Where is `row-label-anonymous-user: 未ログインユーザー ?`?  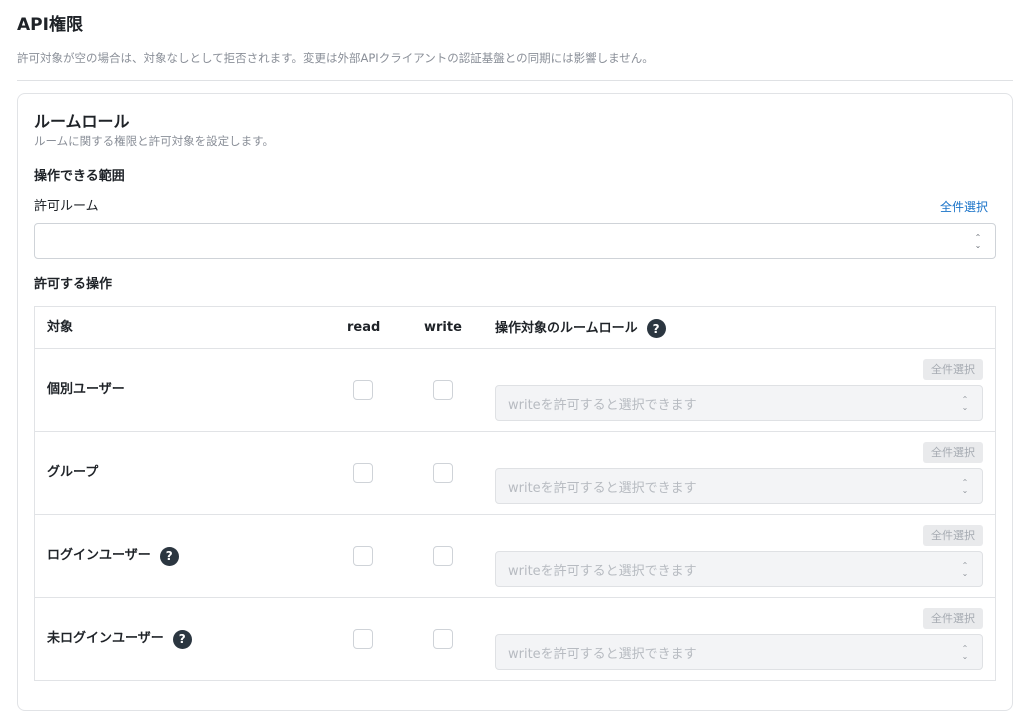 row-label-anonymous-user: 未ログインユーザー ? is located at coordinates (119, 639).